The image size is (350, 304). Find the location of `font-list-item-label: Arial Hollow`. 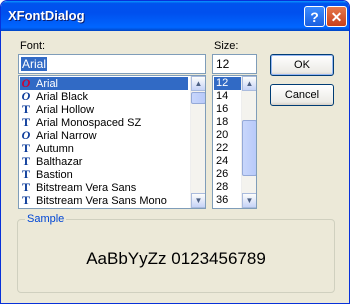

font-list-item-label: Arial Hollow is located at coordinates (65, 110).